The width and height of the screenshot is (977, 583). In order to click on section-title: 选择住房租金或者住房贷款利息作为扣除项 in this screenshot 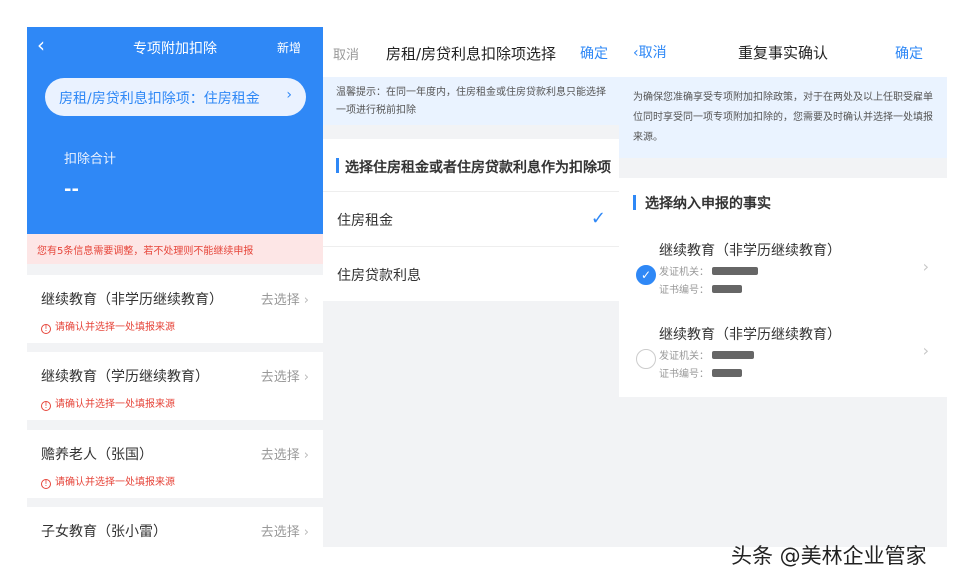, I will do `click(478, 168)`.